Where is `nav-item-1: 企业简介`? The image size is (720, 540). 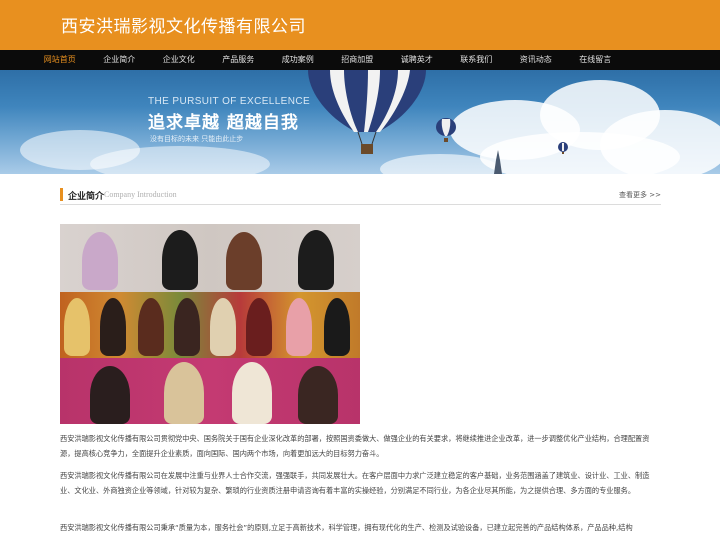
nav-item-1: 企业简介 is located at coordinates (120, 60).